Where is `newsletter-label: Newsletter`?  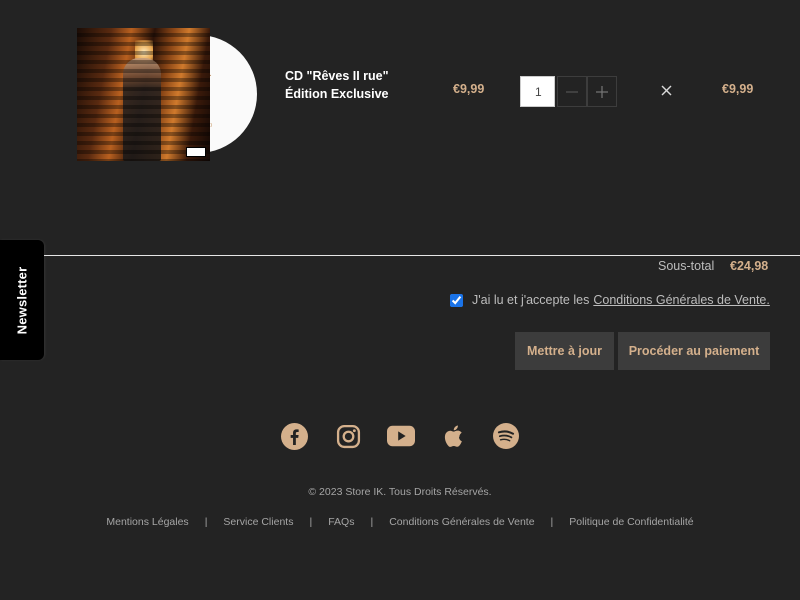
newsletter-label: Newsletter is located at coordinates (22, 300).